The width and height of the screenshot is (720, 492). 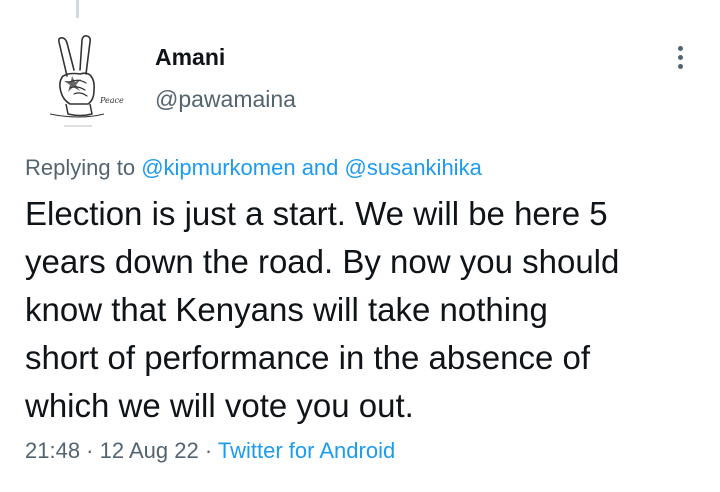 What do you see at coordinates (322, 261) in the screenshot?
I see `tweet-line: years down the road. By now you should` at bounding box center [322, 261].